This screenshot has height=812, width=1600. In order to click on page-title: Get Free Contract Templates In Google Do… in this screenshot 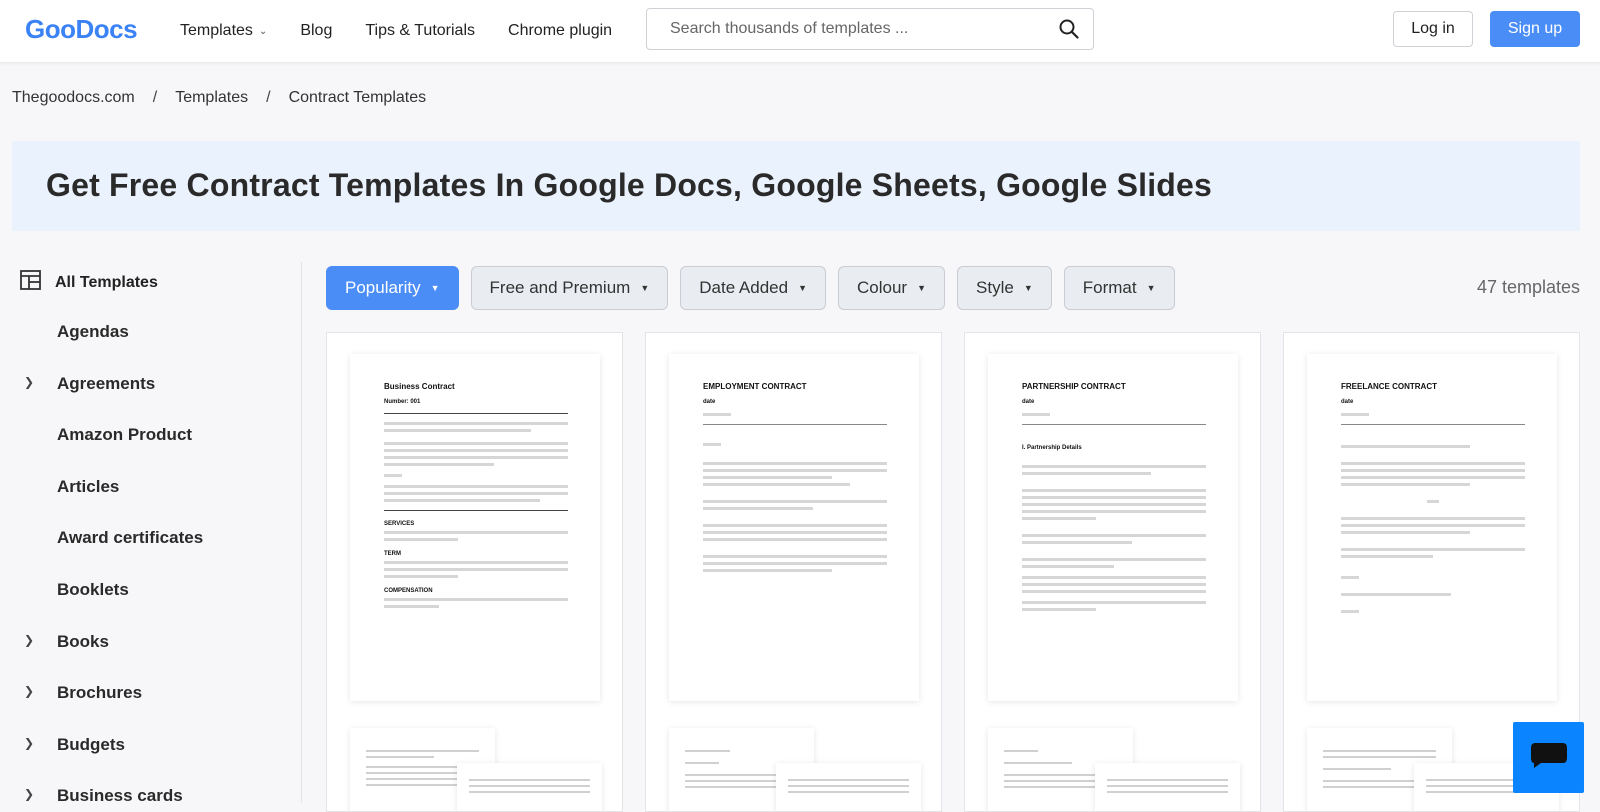, I will do `click(629, 185)`.